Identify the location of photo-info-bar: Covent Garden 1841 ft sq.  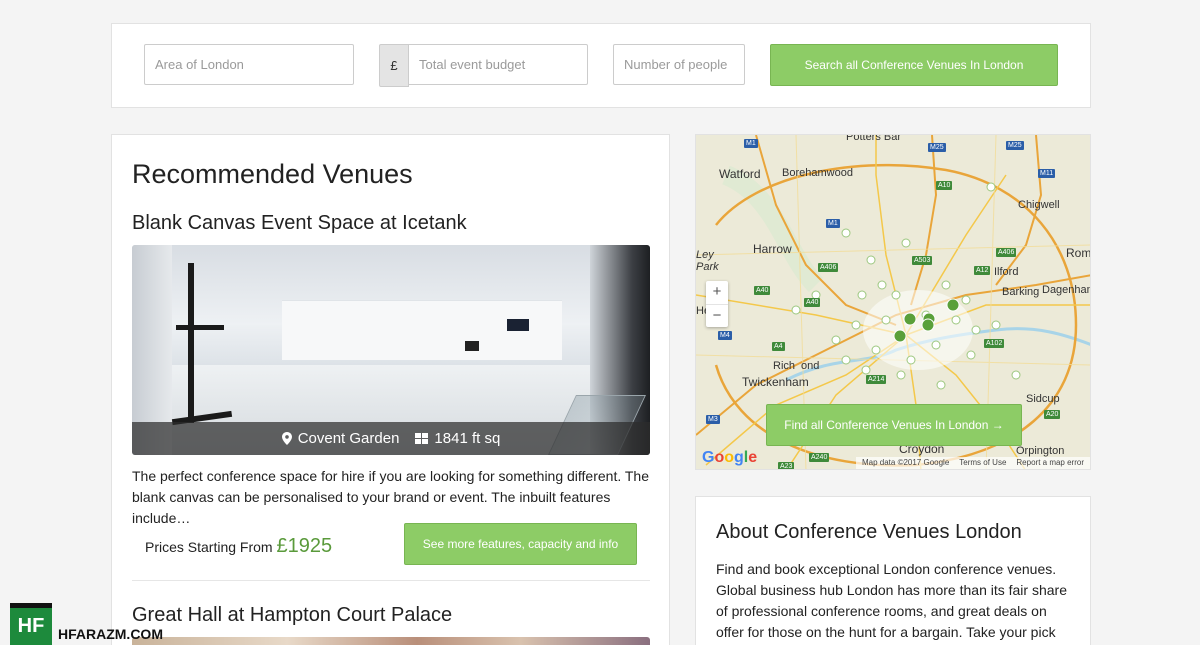
(391, 438).